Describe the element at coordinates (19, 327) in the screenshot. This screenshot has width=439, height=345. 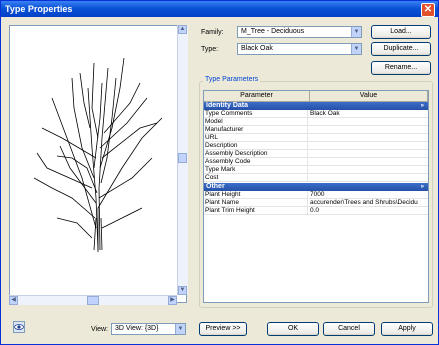
I see `eye-icon` at that location.